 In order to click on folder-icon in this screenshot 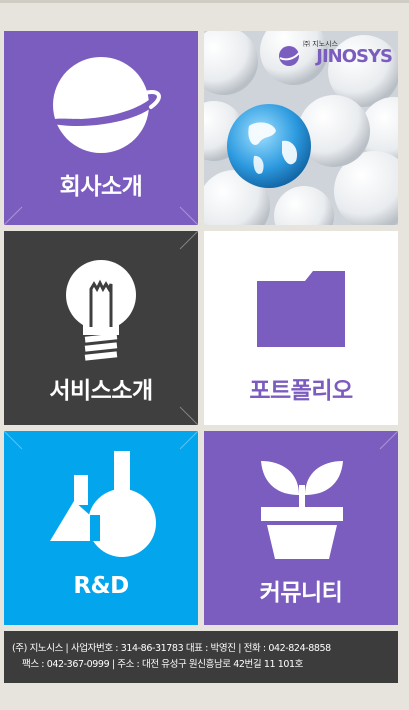, I will do `click(302, 311)`.